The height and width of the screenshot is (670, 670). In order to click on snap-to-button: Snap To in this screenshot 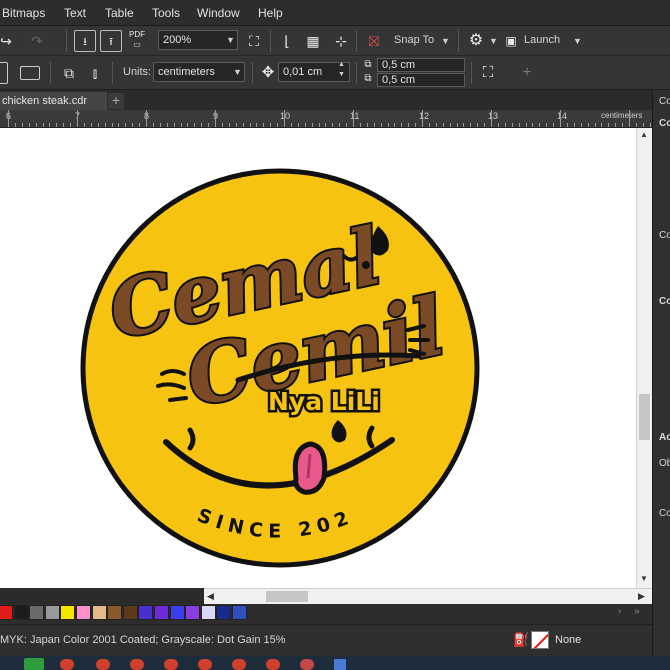, I will do `click(414, 40)`.